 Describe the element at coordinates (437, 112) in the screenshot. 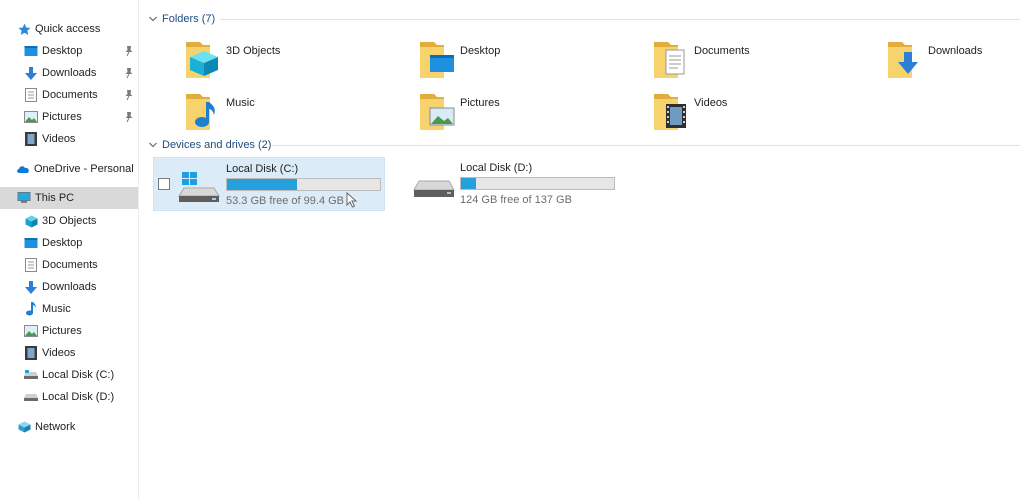

I see `pictures-folder-icon` at that location.